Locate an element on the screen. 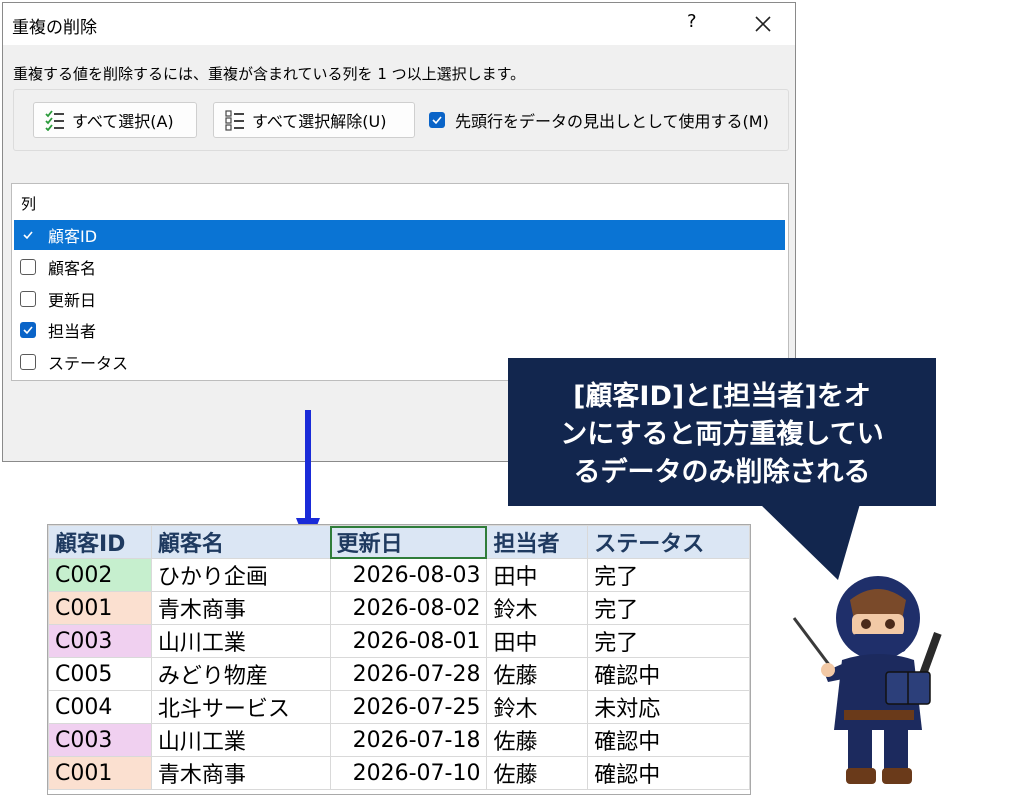 The image size is (1024, 805). table-header-row: 顧客ID 顧客名 更新日 担当者 ステータス is located at coordinates (399, 542).